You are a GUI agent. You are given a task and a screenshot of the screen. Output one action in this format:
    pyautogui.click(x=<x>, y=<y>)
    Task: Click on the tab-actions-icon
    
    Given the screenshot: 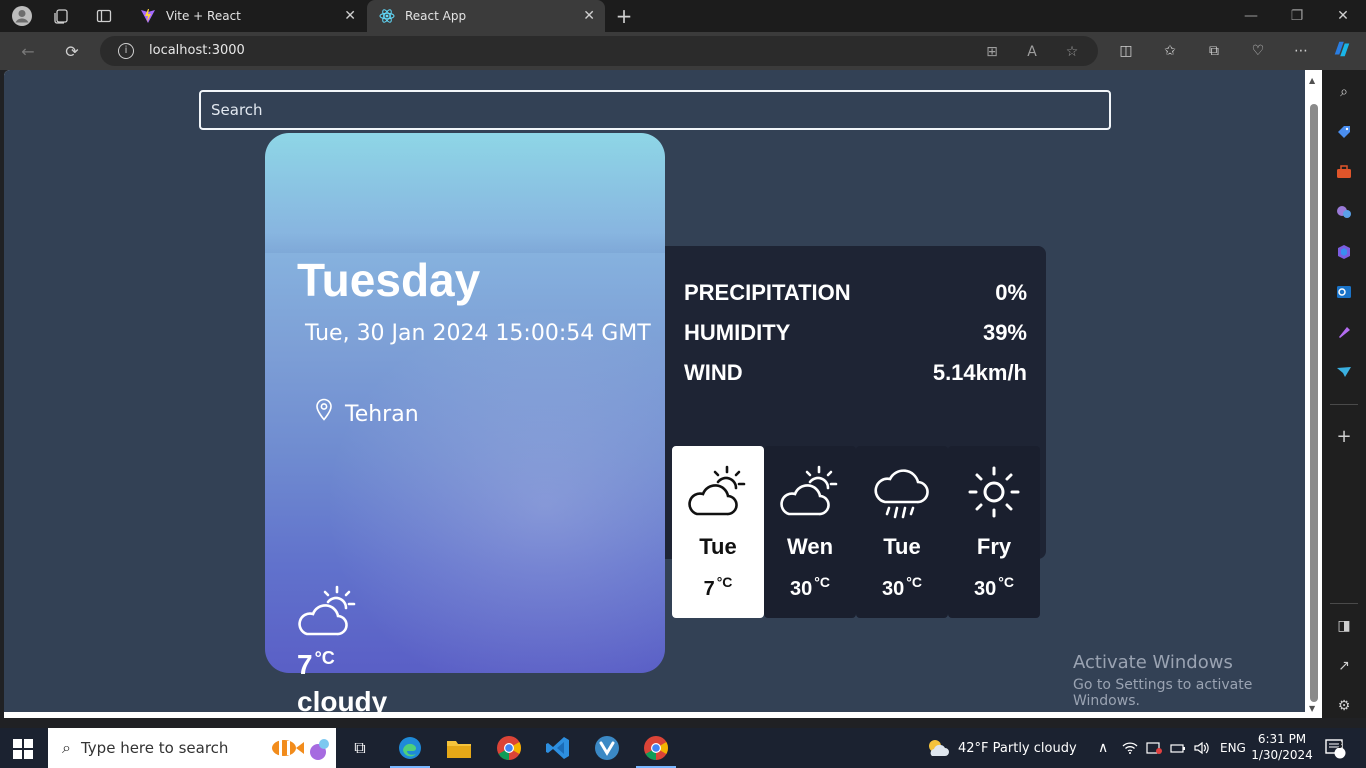 What is the action you would take?
    pyautogui.click(x=104, y=16)
    